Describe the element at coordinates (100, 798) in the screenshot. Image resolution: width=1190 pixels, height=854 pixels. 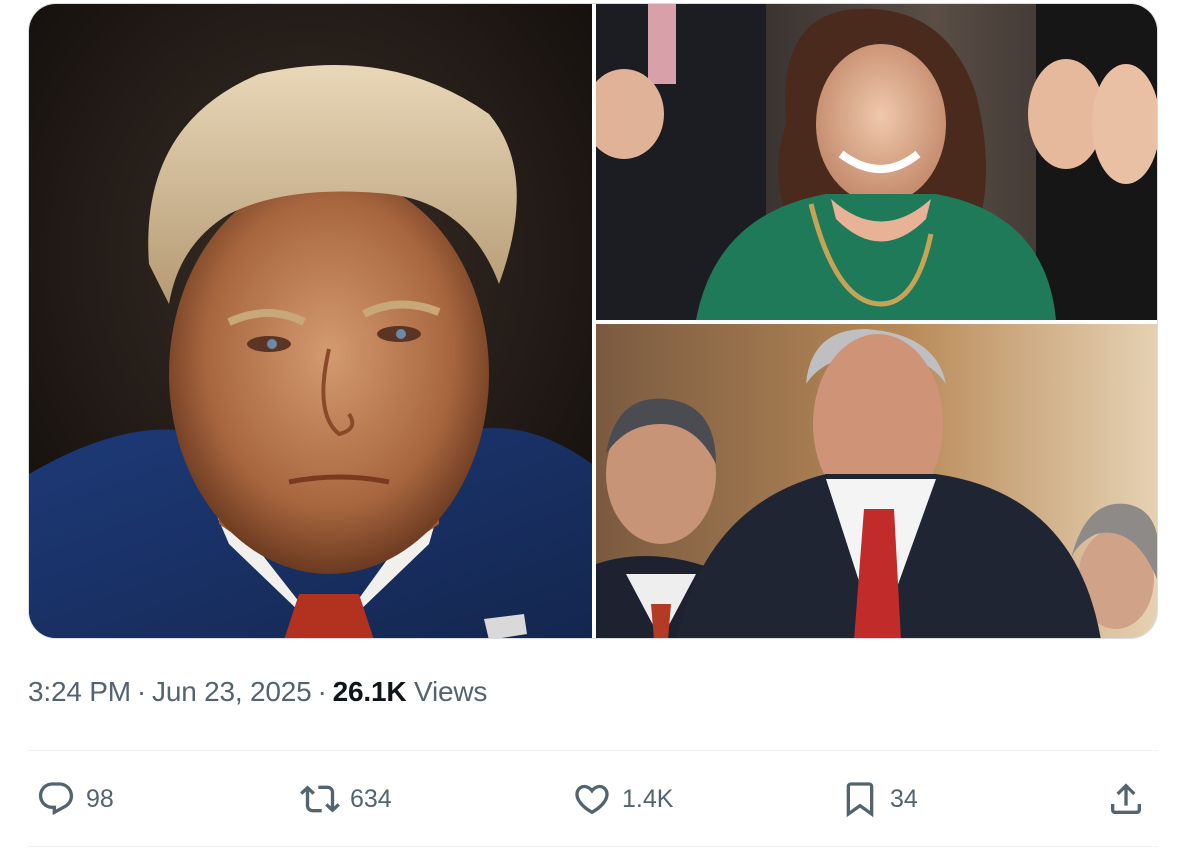
I see `reply-count: 98` at that location.